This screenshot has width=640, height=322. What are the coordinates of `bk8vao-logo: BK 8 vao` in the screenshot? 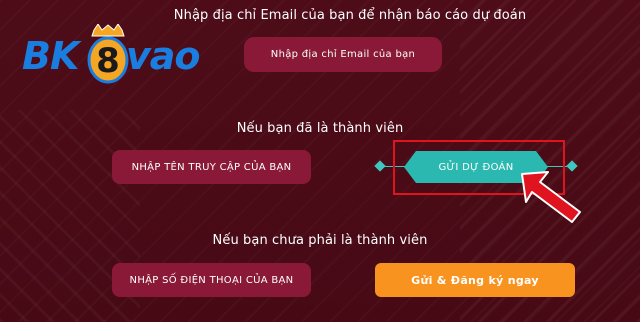 It's located at (128, 55).